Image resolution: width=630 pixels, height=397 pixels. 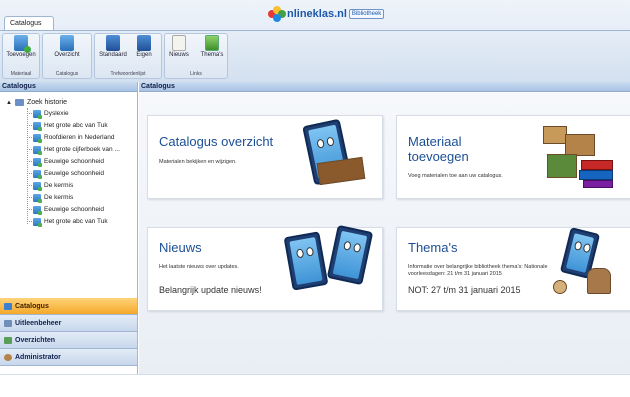 I want to click on group-label: Catalogus, so click(x=67, y=74).